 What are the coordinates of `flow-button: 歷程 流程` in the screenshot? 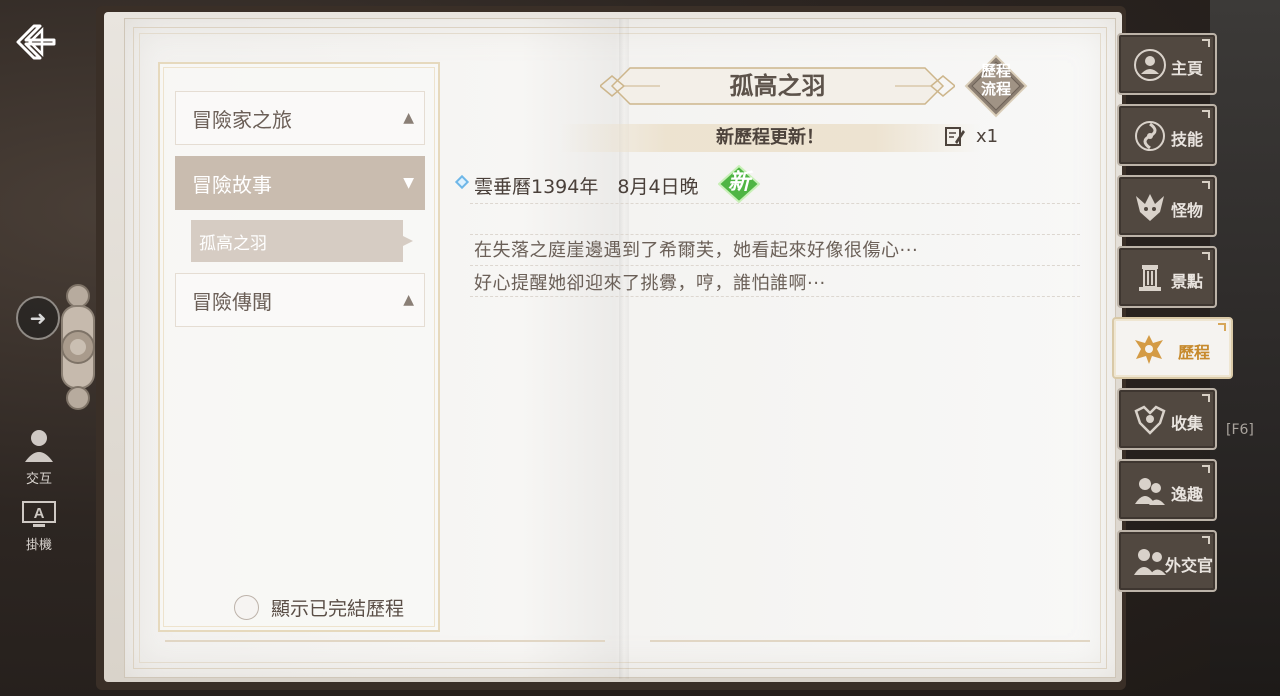 It's located at (996, 80).